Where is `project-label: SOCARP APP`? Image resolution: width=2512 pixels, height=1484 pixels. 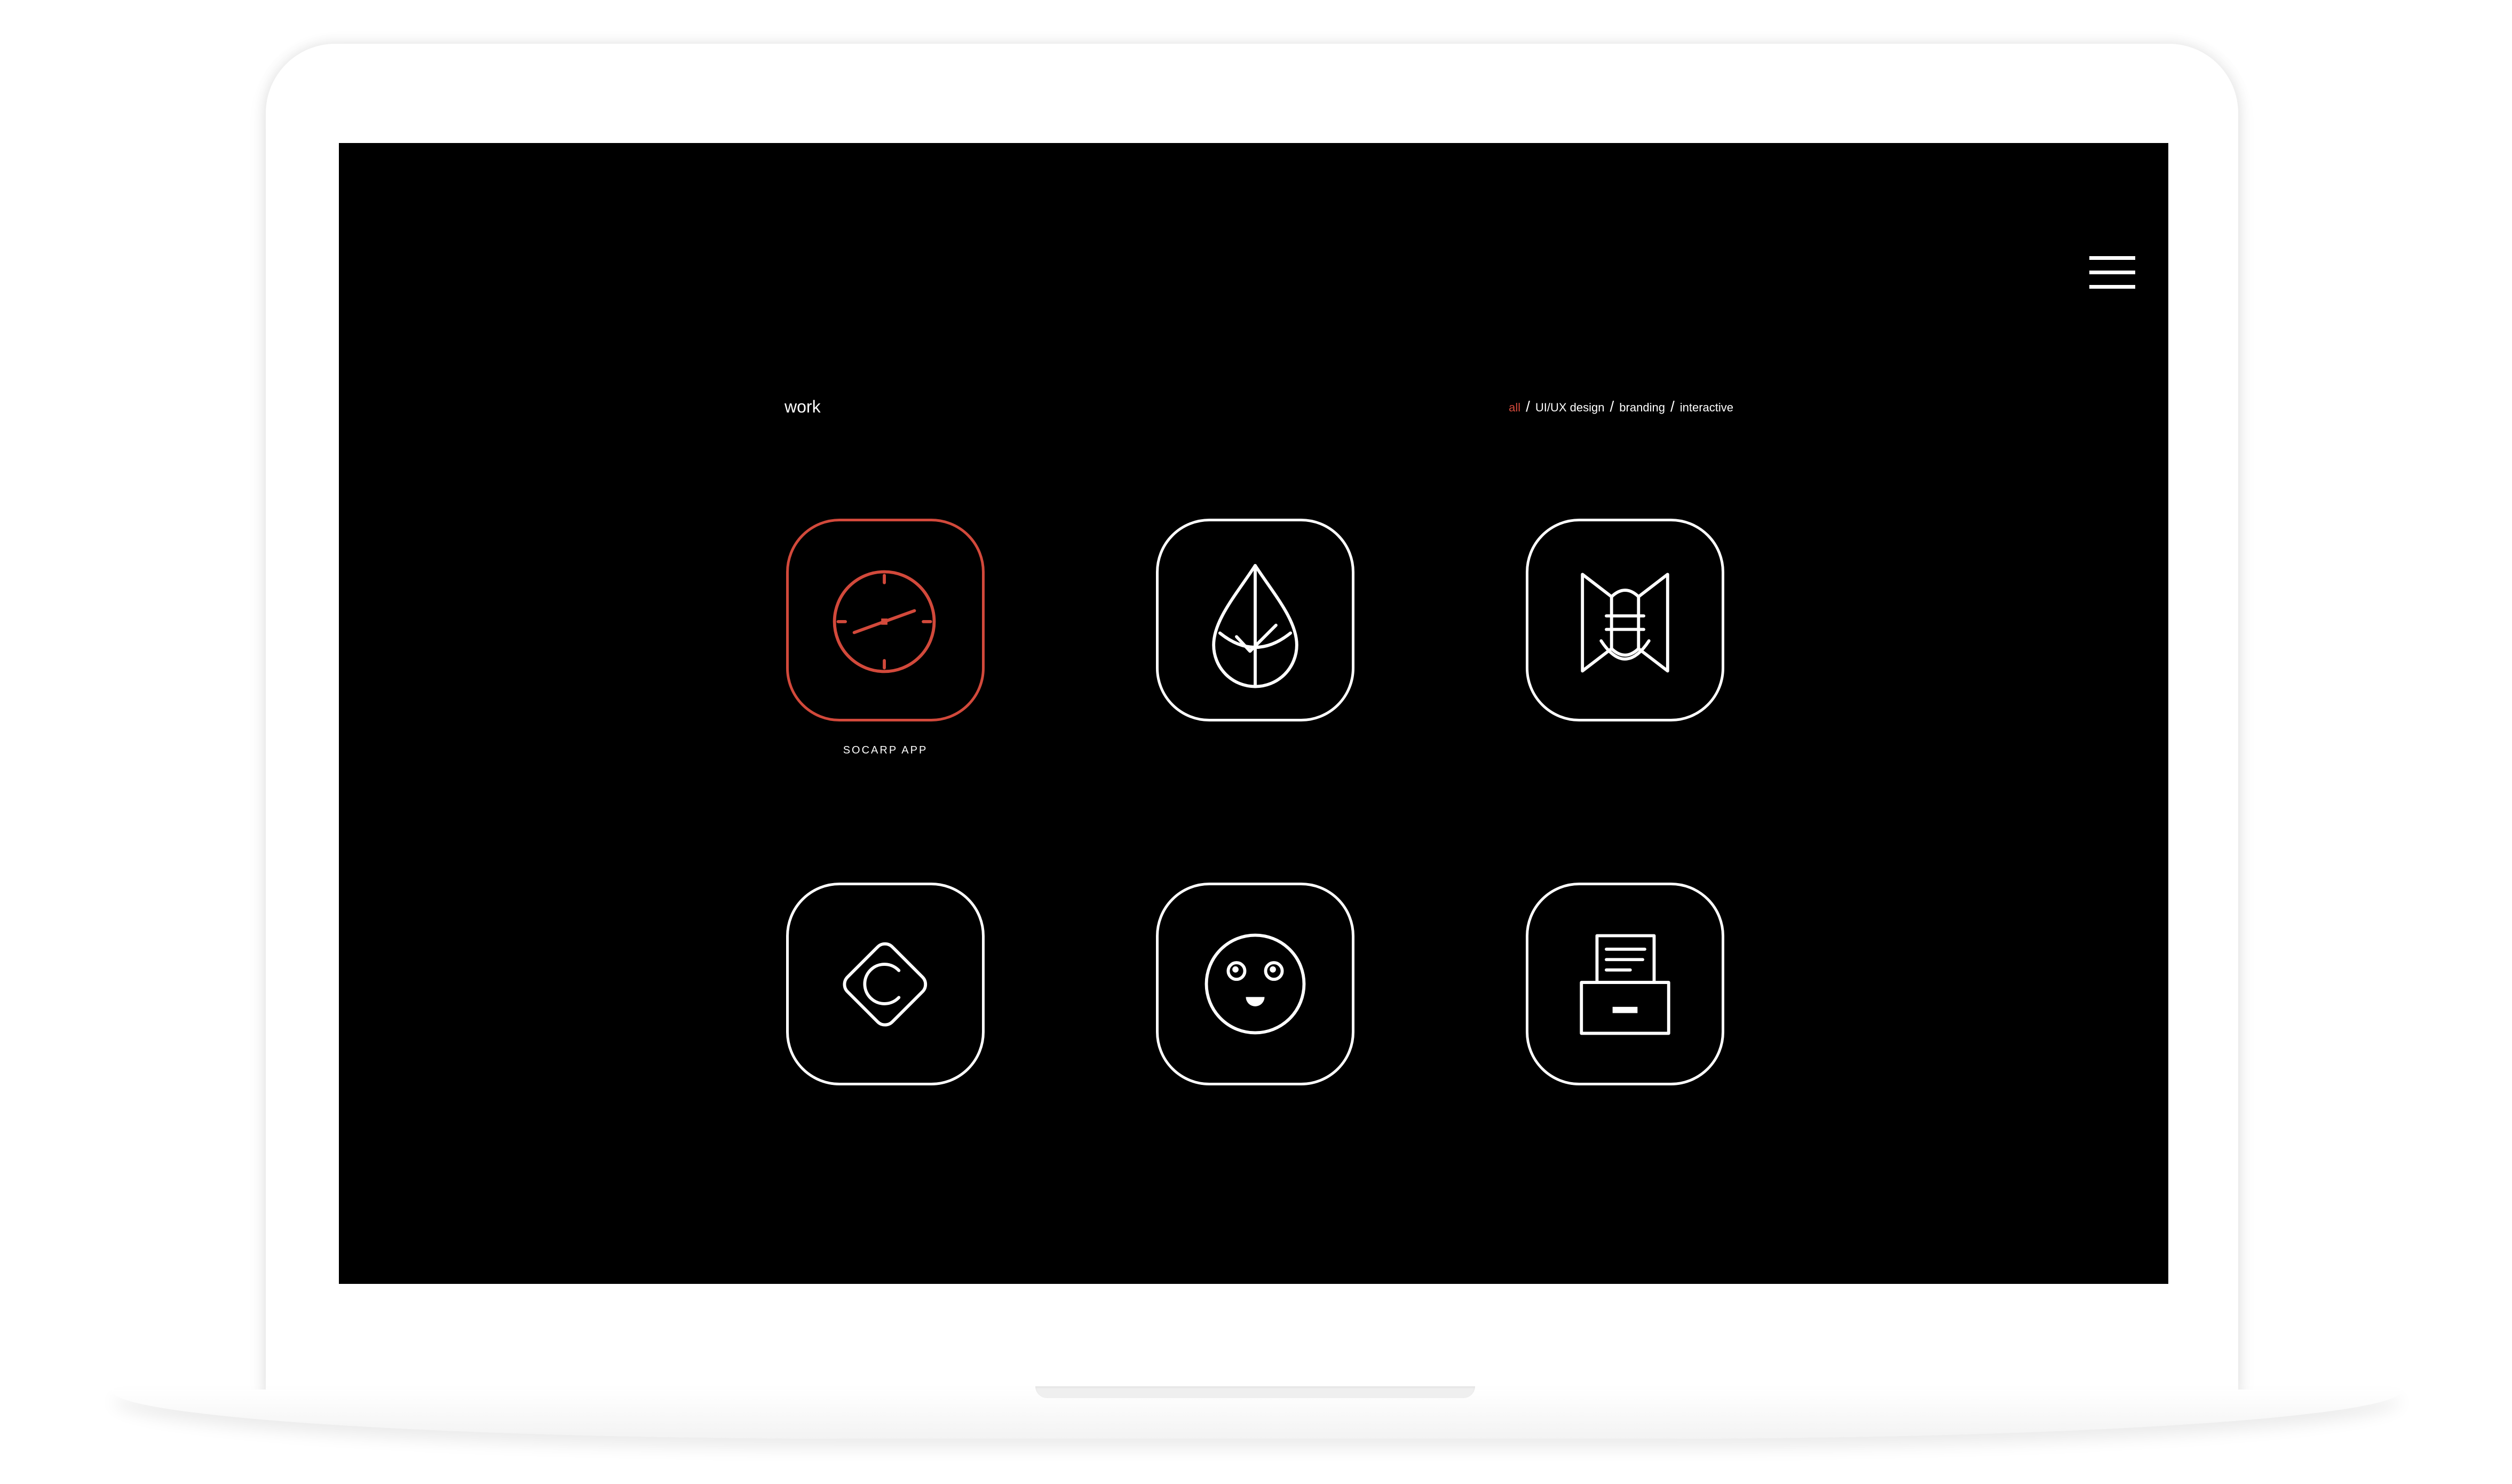 project-label: SOCARP APP is located at coordinates (885, 750).